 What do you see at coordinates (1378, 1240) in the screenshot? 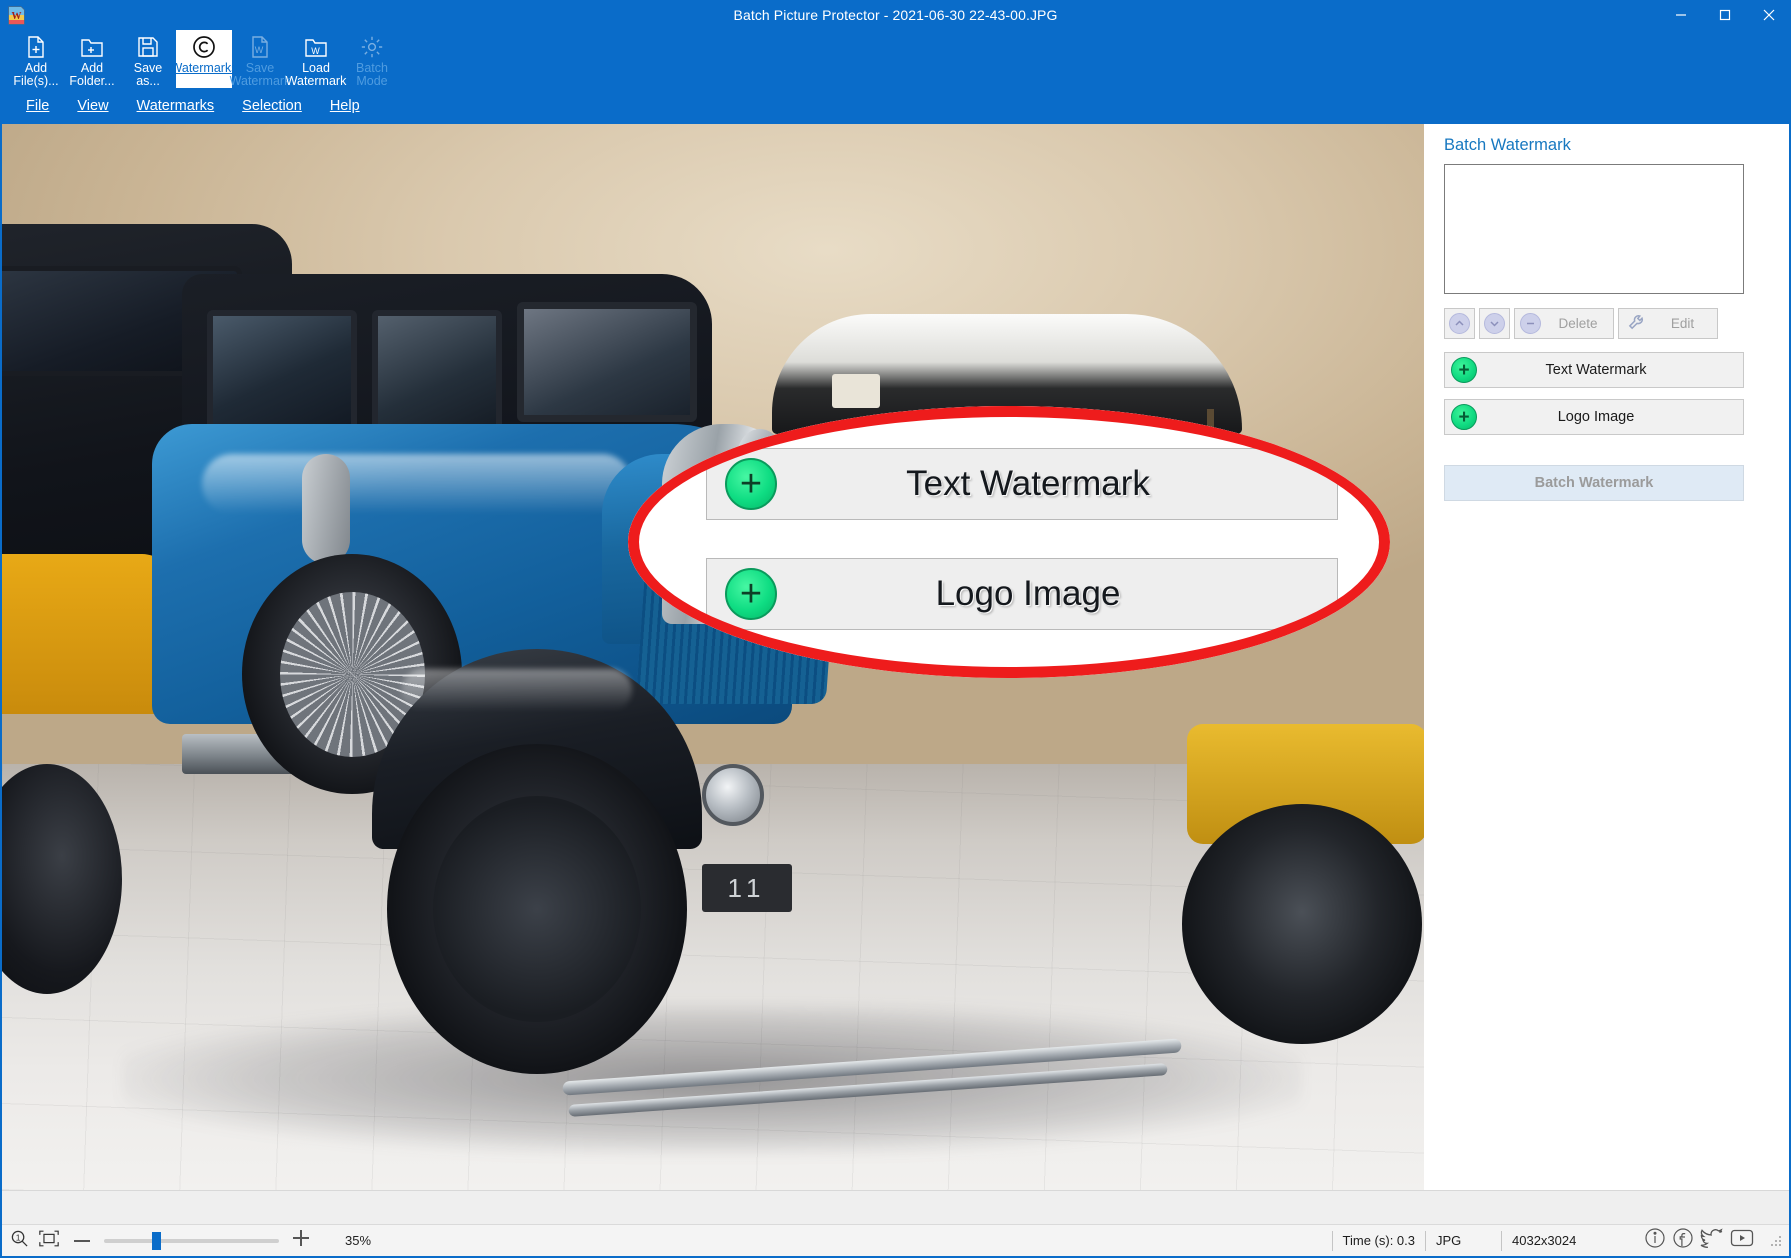
I see `status-time: Time (s): 0.3` at bounding box center [1378, 1240].